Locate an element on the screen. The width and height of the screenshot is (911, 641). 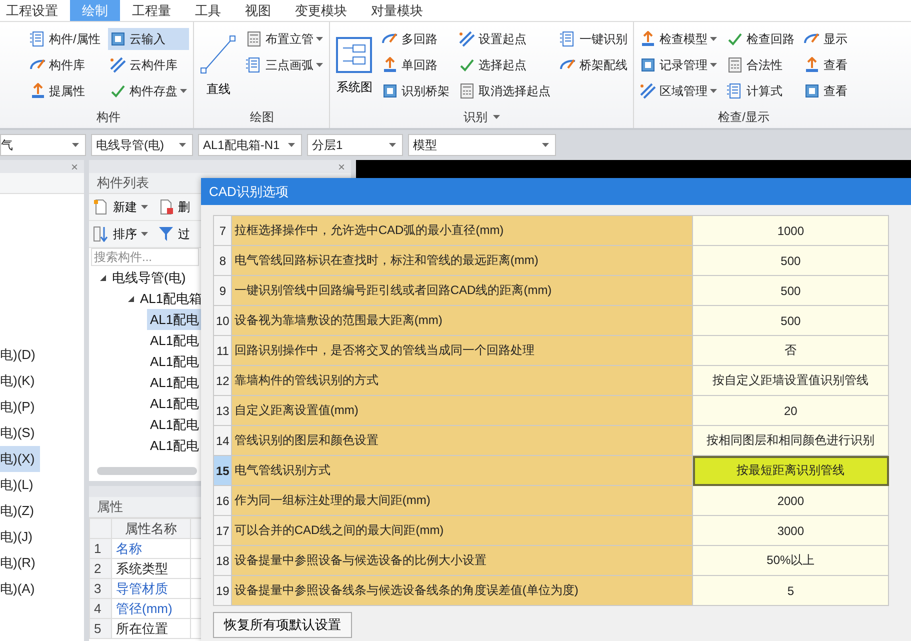
ribbon-button: 提属性 is located at coordinates (65, 91).